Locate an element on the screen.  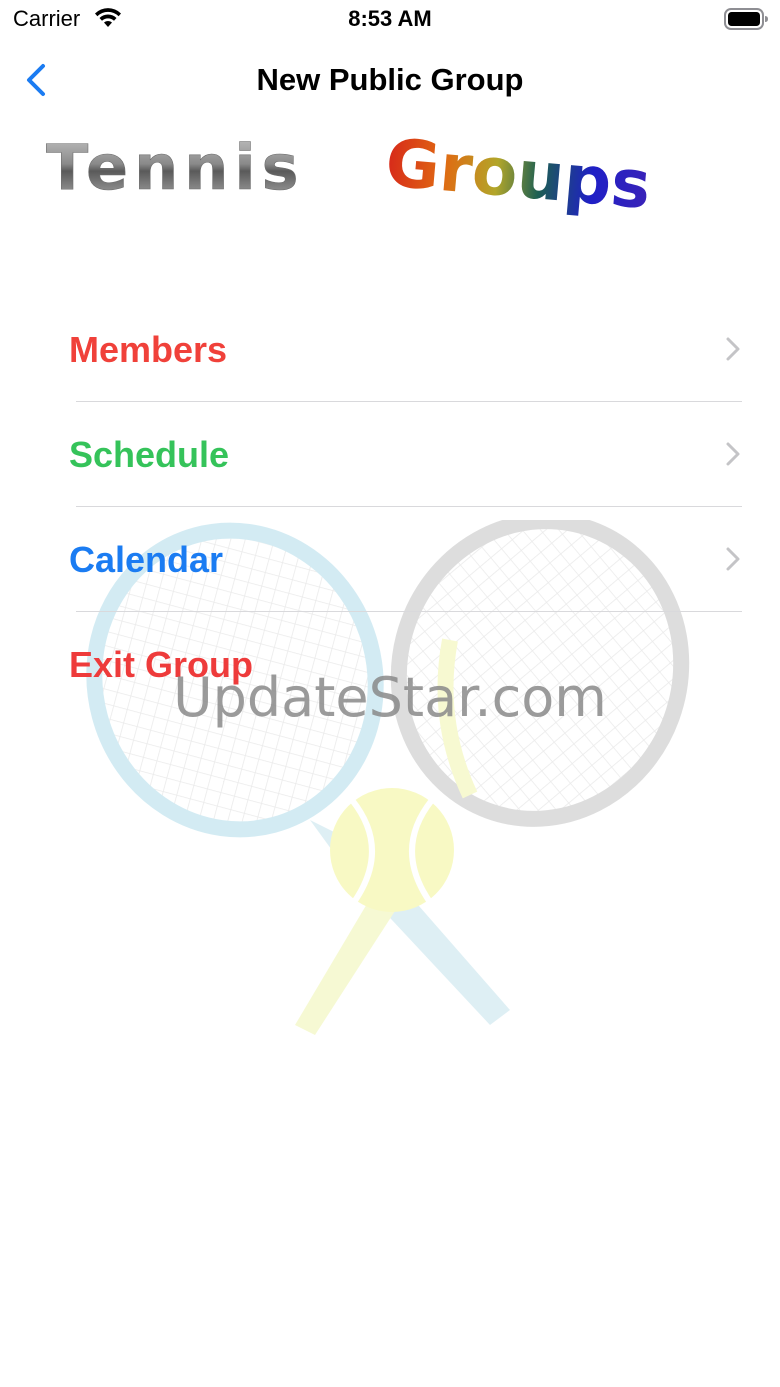
menu-item-label: Schedule is located at coordinates (149, 454).